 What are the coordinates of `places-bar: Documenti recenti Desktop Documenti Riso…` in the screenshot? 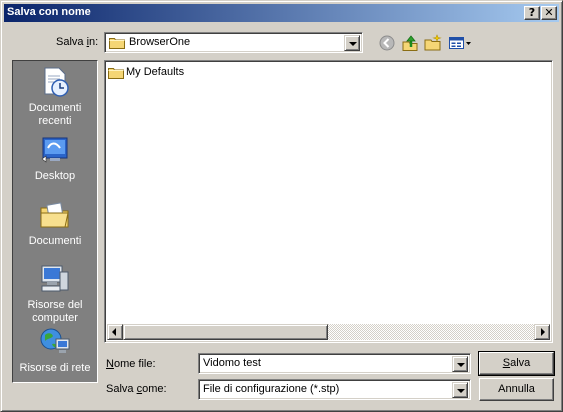 It's located at (55, 221).